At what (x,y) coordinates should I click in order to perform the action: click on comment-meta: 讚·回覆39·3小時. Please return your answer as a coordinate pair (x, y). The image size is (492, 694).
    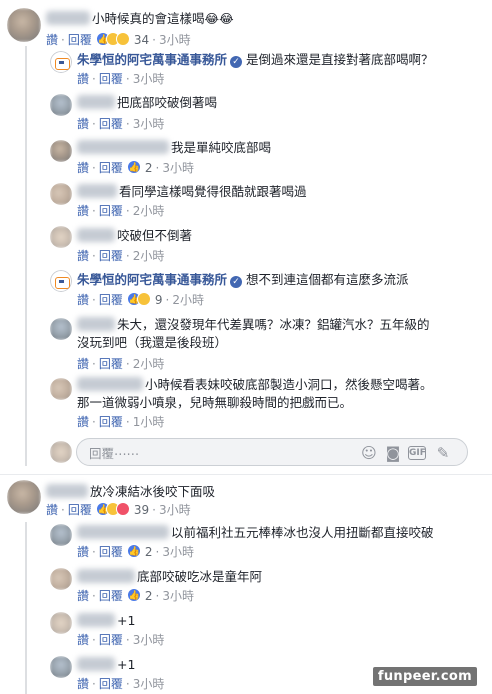
    Looking at the image, I should click on (118, 511).